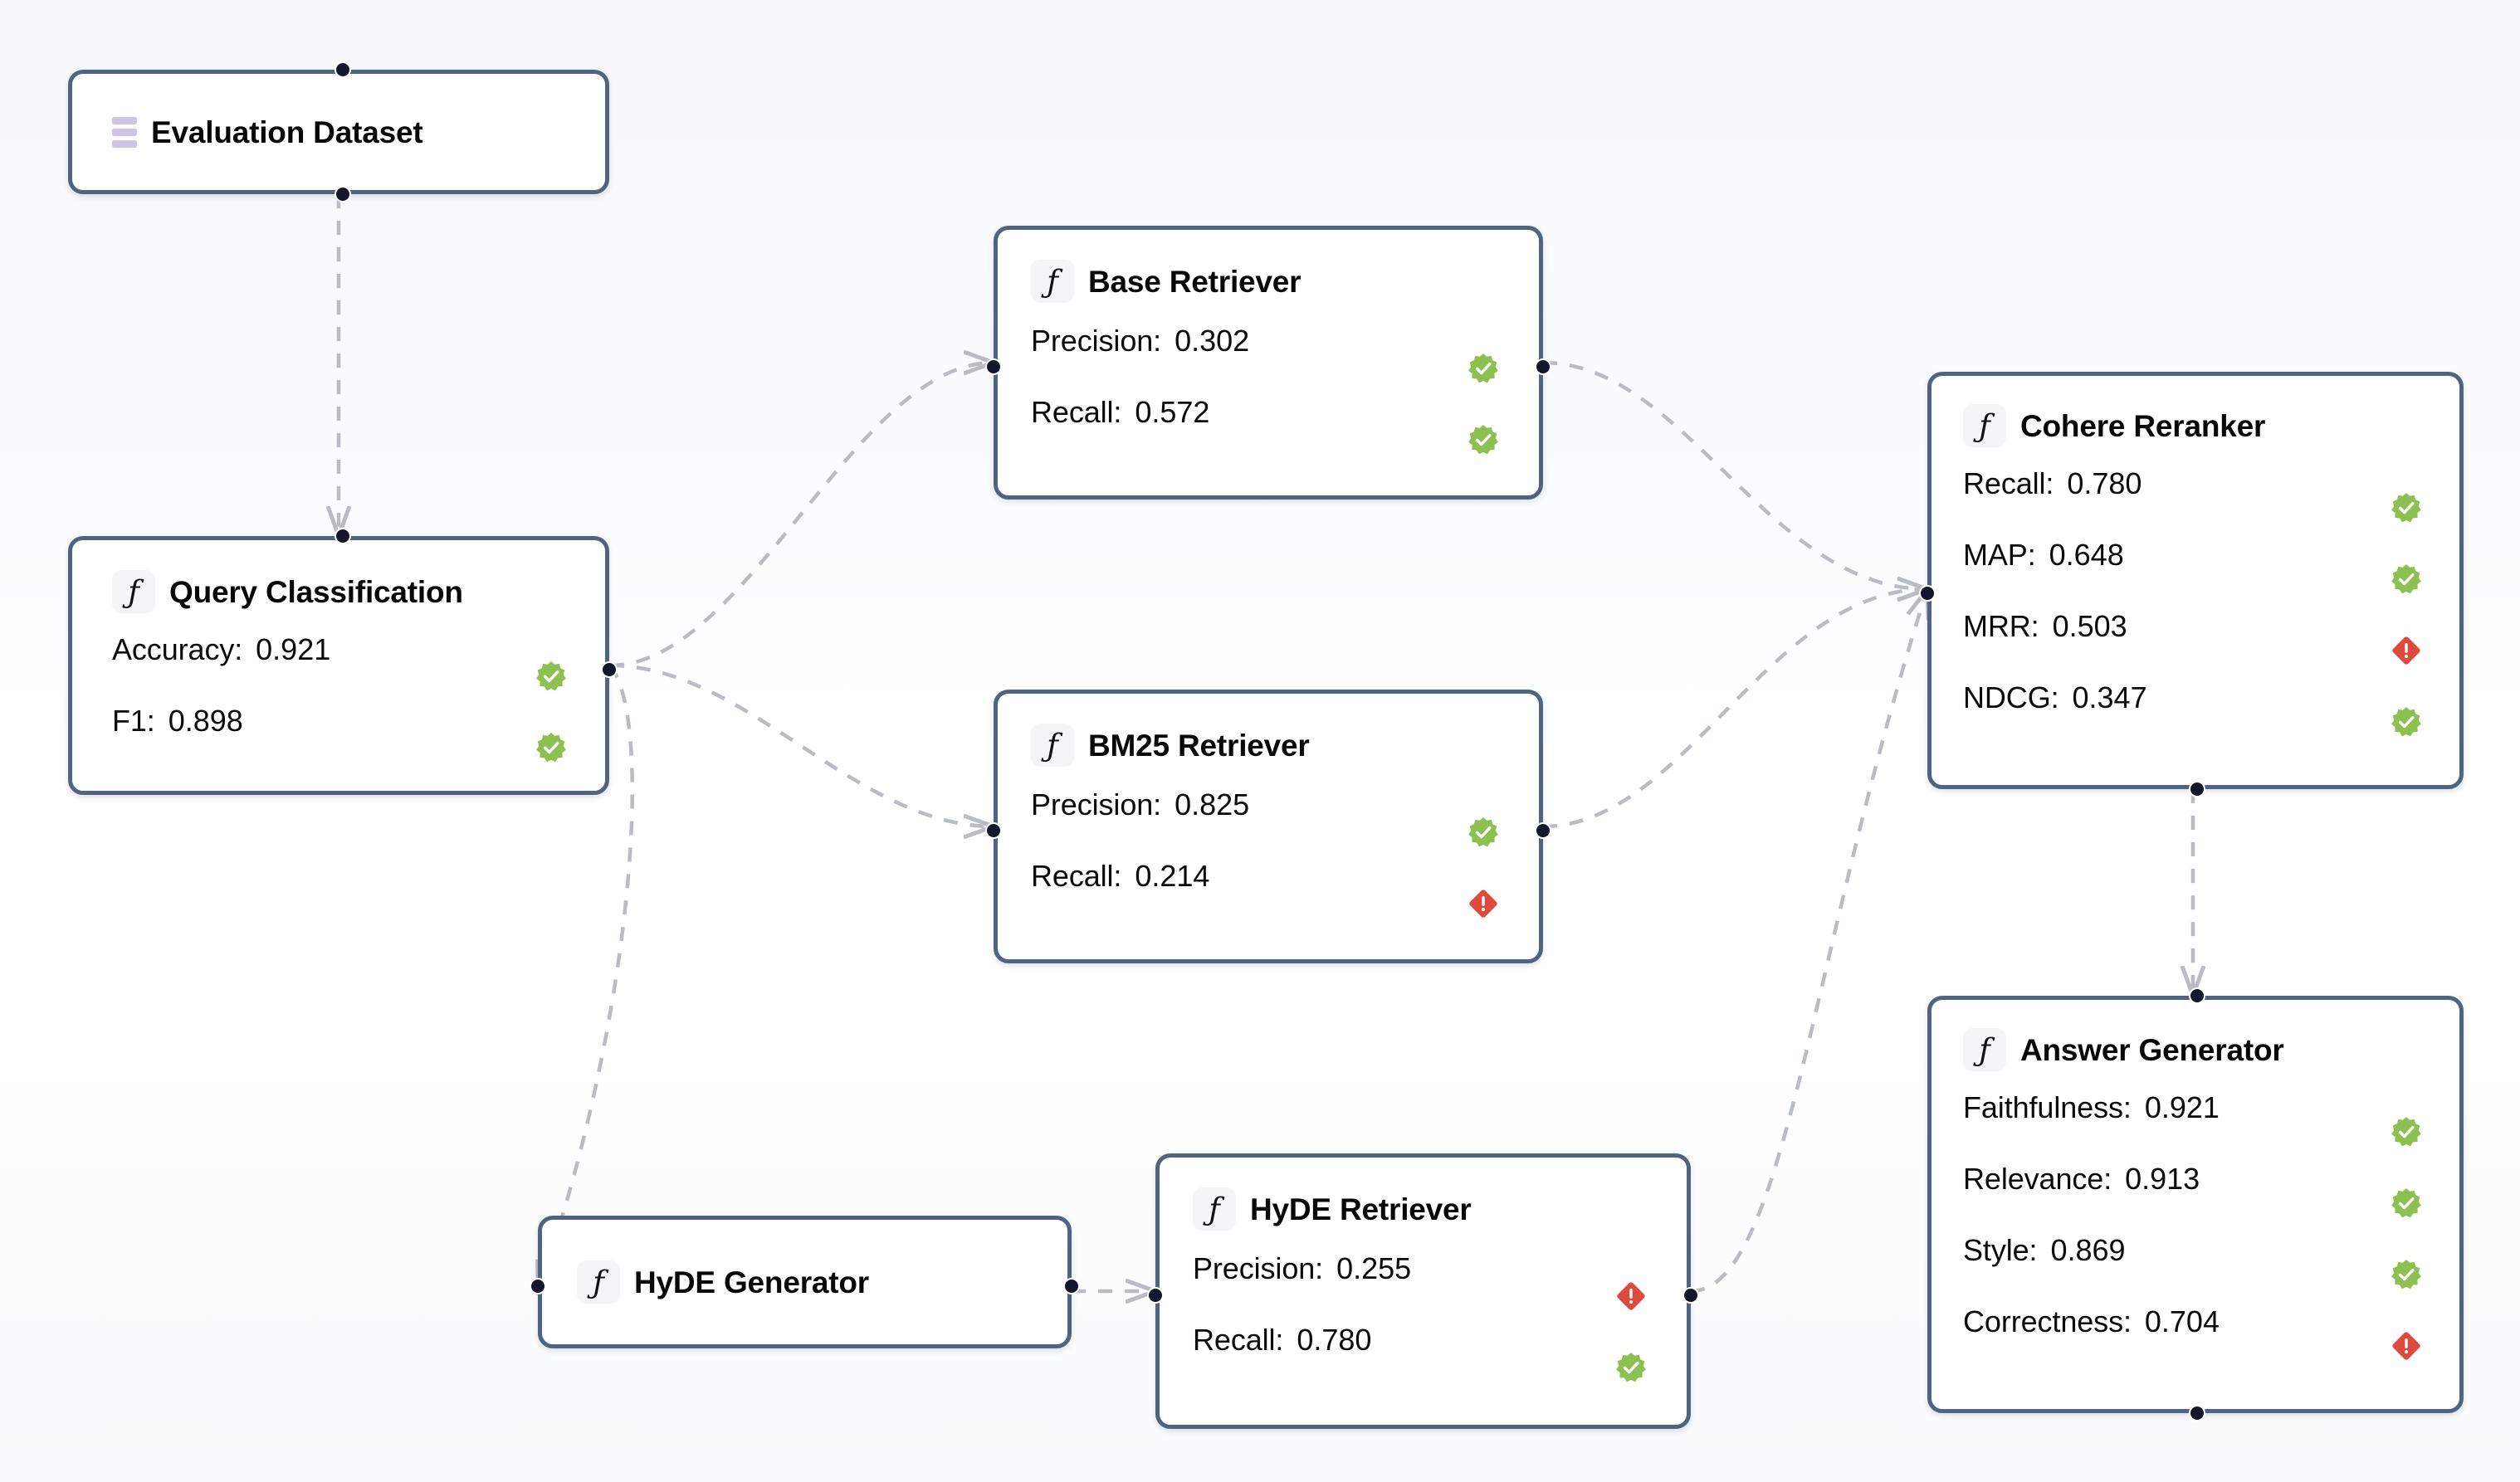 The height and width of the screenshot is (1482, 2520). I want to click on metric-key: MRR:, so click(2001, 626).